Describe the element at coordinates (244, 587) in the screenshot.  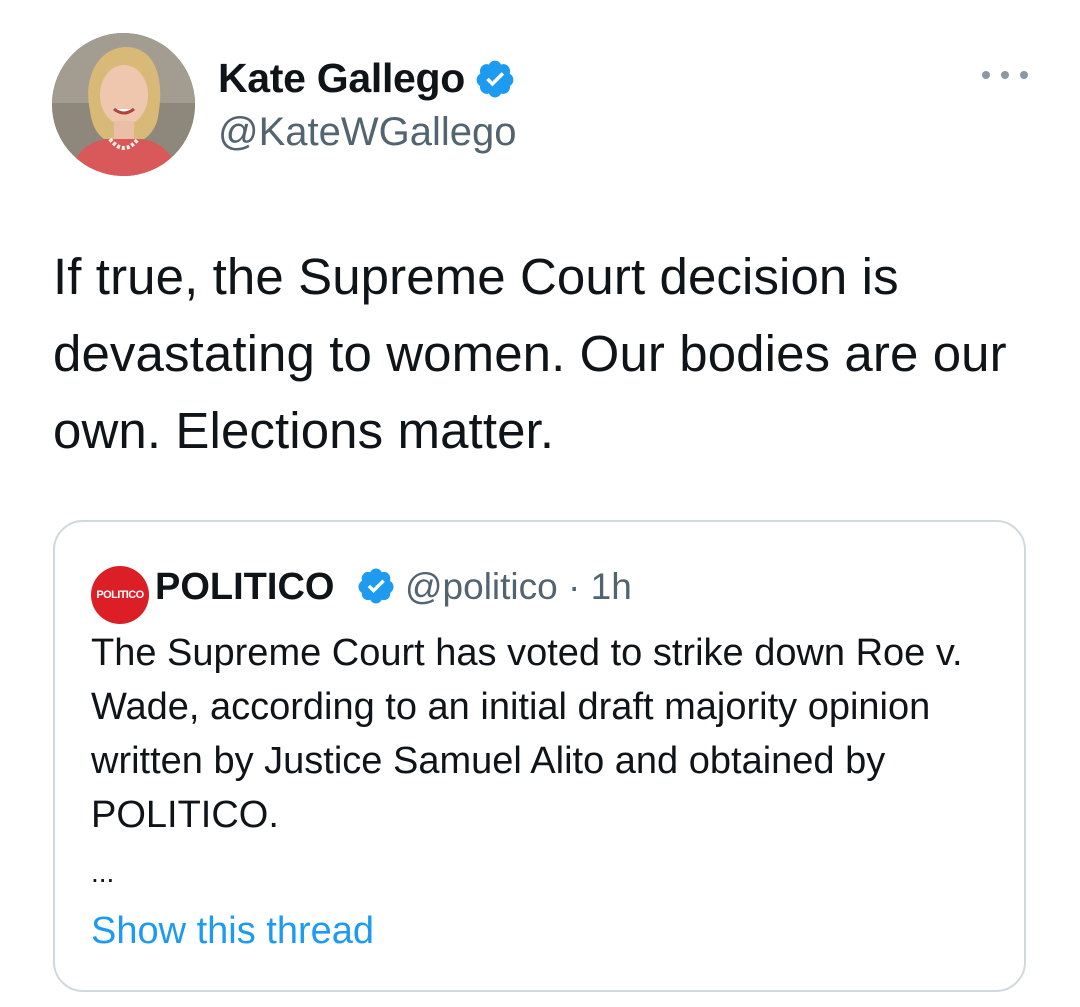
I see `quoted-author-name: POLITICO` at that location.